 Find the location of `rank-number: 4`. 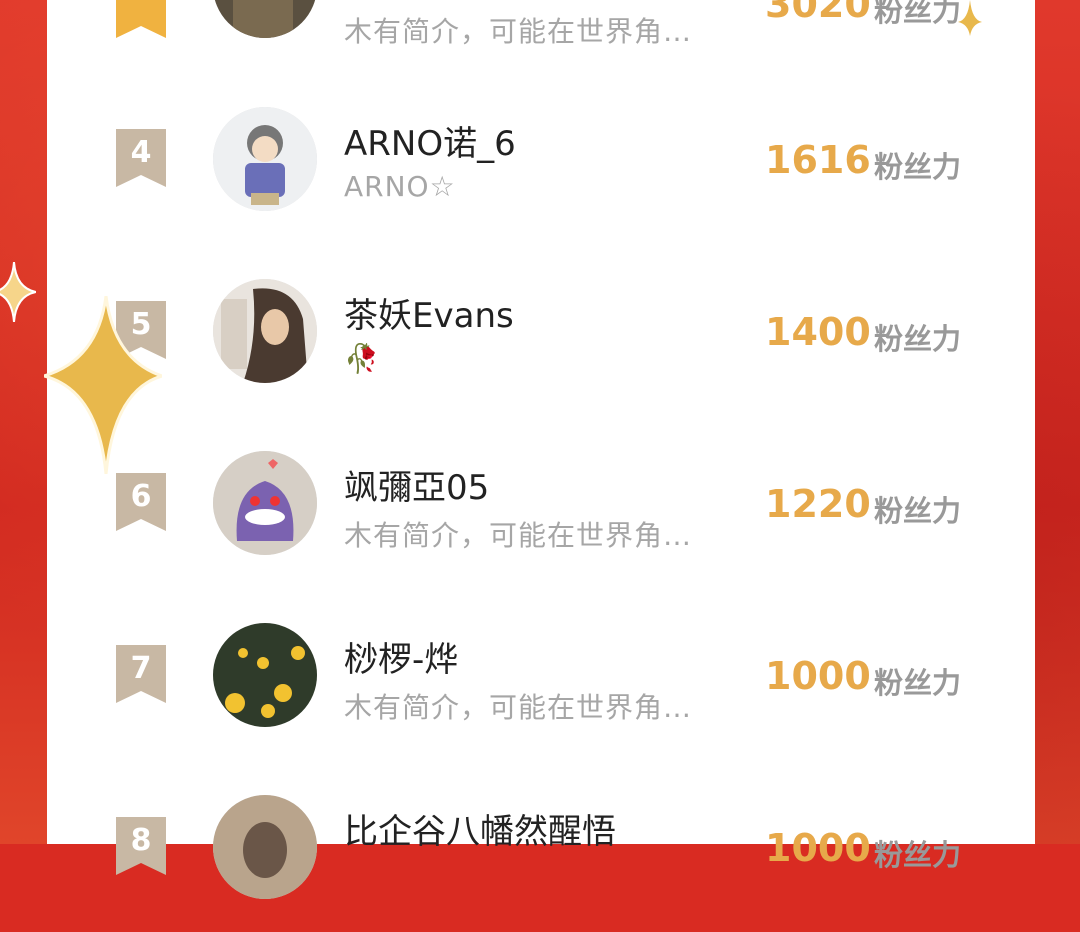

rank-number: 4 is located at coordinates (141, 152).